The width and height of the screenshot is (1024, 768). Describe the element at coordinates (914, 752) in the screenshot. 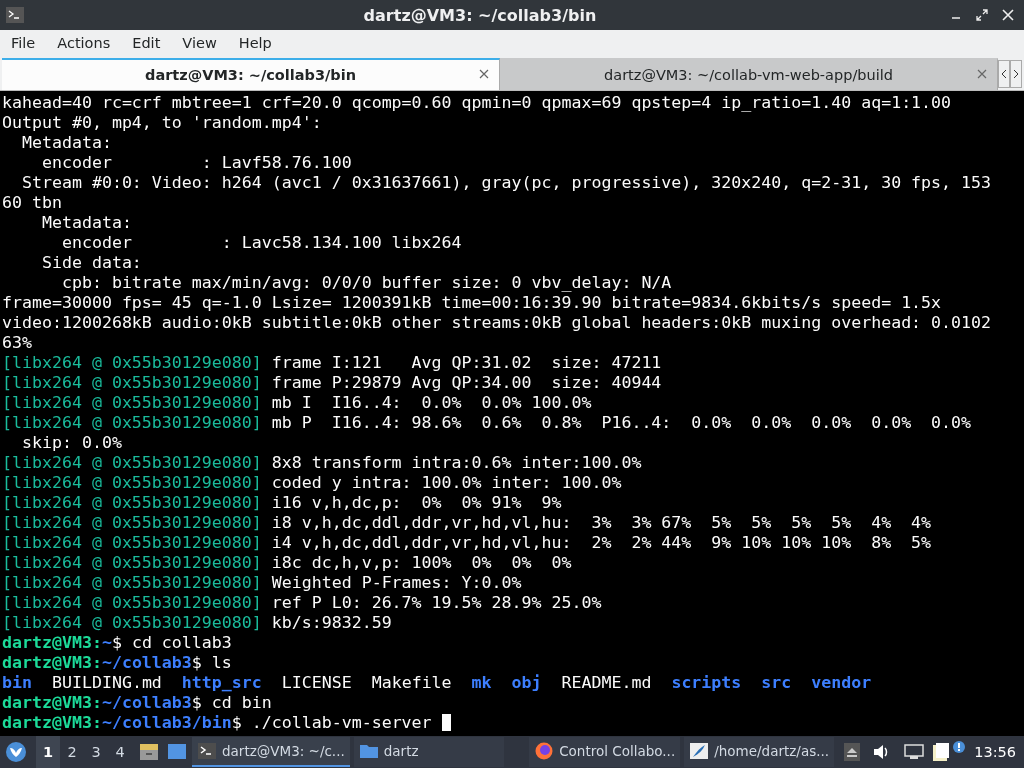

I see `network-icon` at that location.